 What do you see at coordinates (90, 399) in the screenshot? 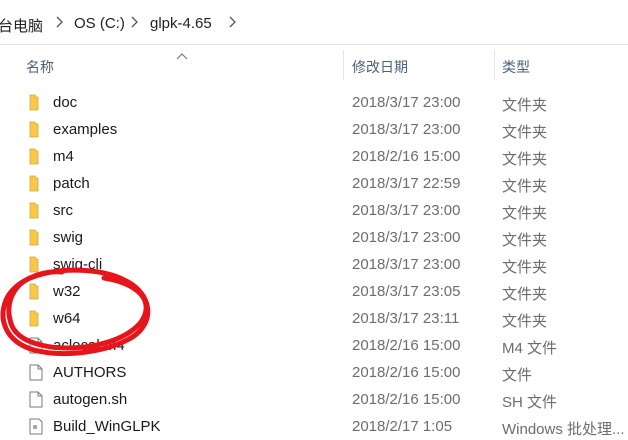
I see `file-name: autogen.sh` at bounding box center [90, 399].